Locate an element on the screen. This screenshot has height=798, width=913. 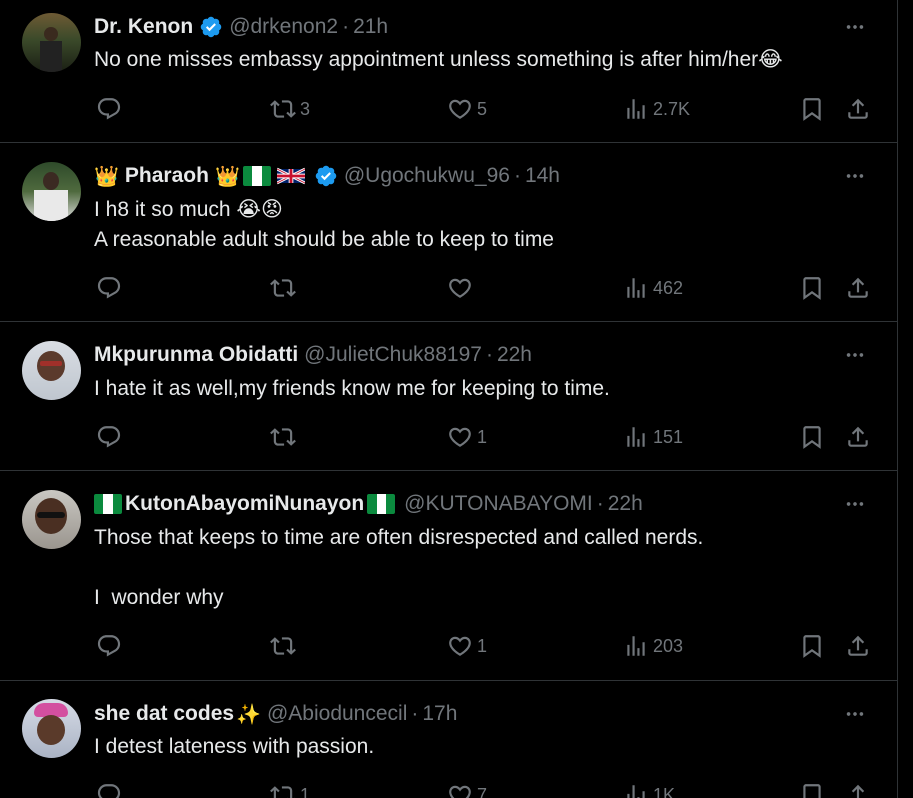
handle: @drkenon2 is located at coordinates (283, 27).